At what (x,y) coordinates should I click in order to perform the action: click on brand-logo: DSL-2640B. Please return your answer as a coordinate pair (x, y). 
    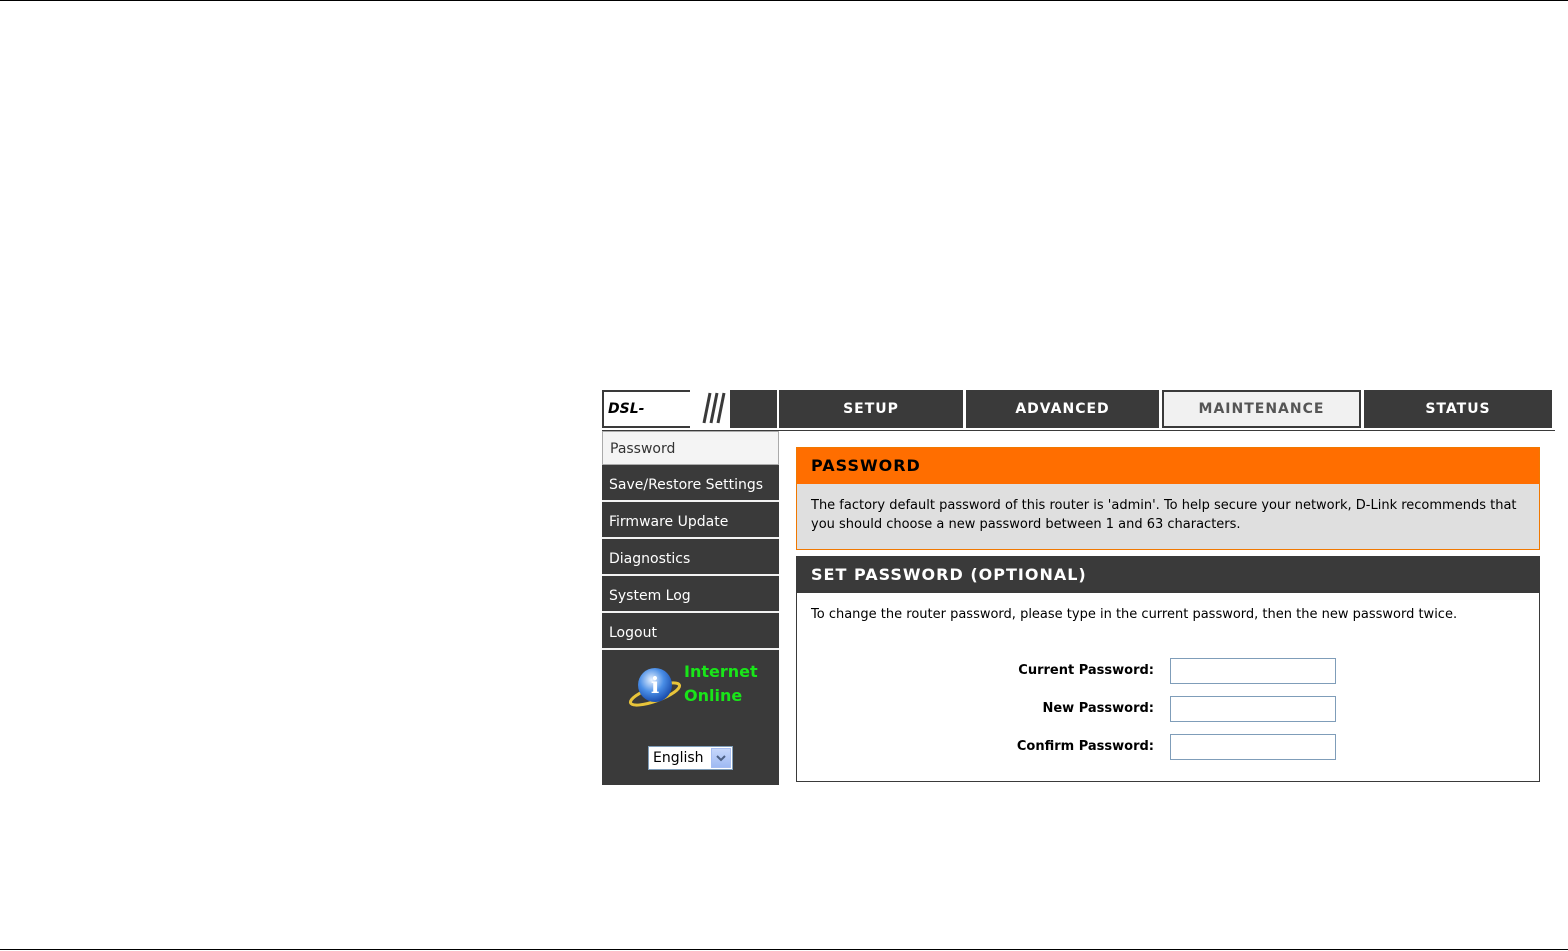
    Looking at the image, I should click on (689, 420).